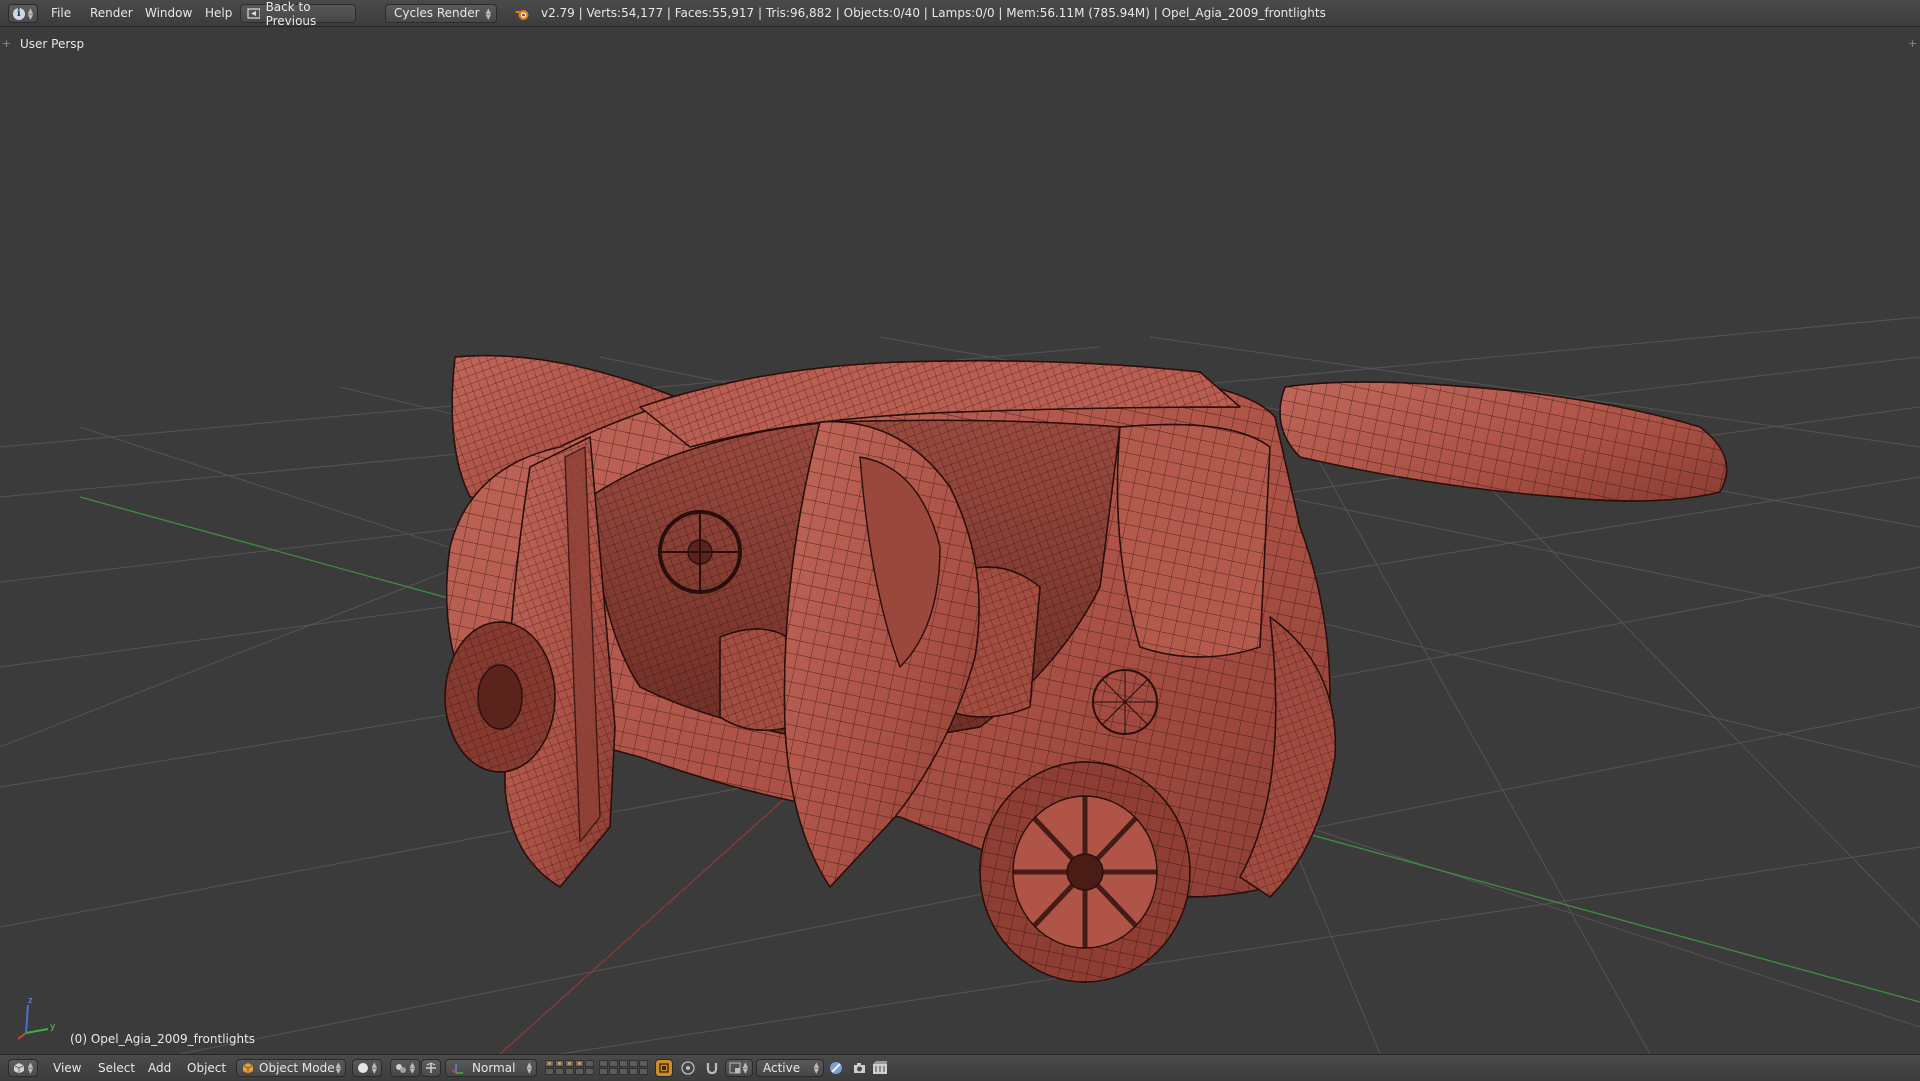 This screenshot has height=1081, width=1920. I want to click on layer-buttons-a, so click(569, 1067).